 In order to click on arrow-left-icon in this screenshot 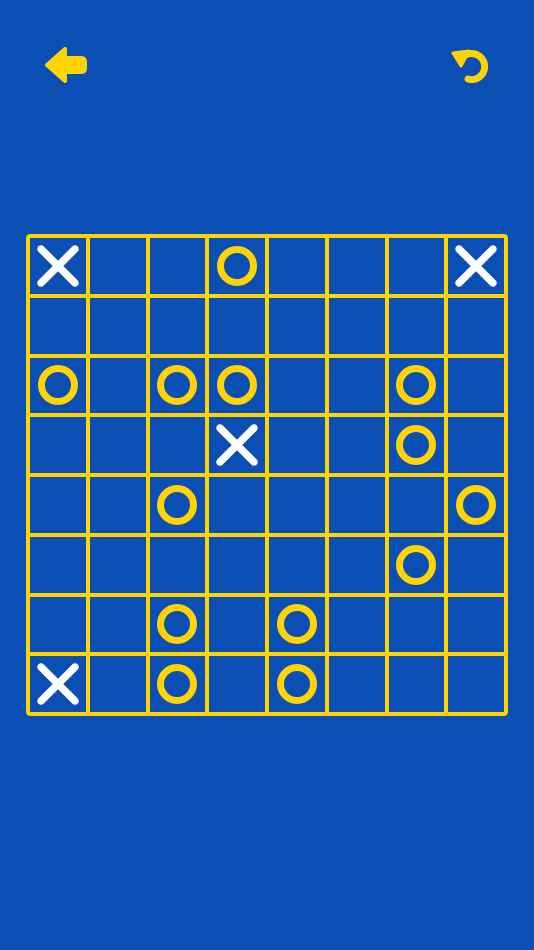, I will do `click(66, 65)`.